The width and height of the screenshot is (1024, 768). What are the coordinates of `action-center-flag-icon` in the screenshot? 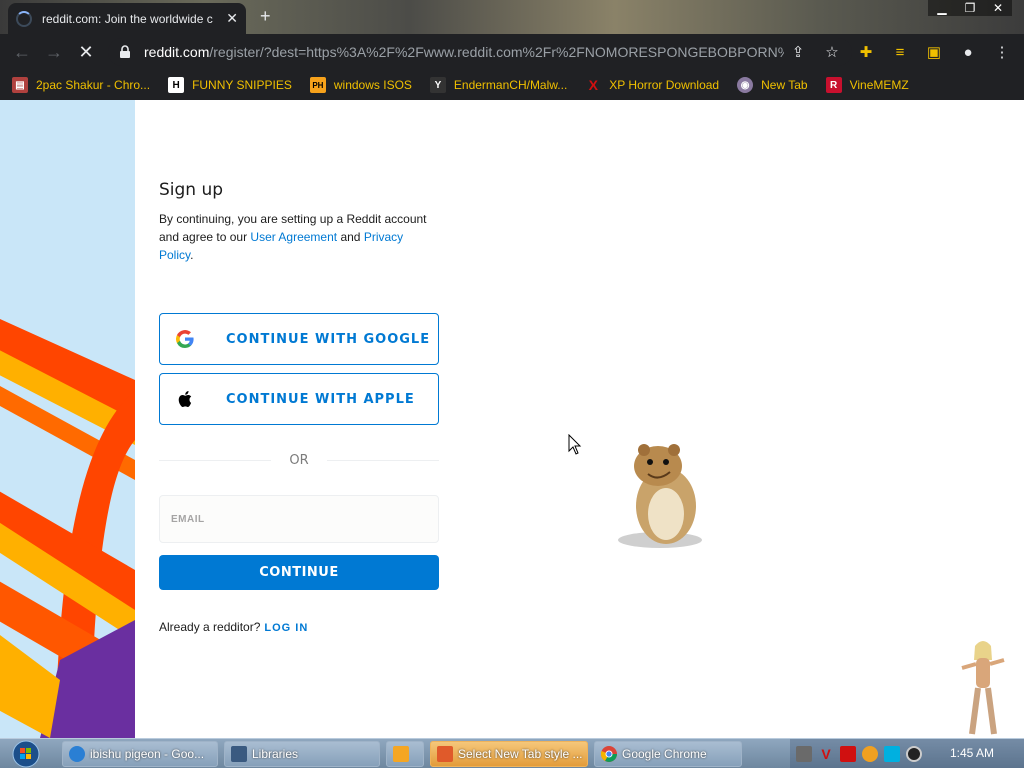 It's located at (848, 754).